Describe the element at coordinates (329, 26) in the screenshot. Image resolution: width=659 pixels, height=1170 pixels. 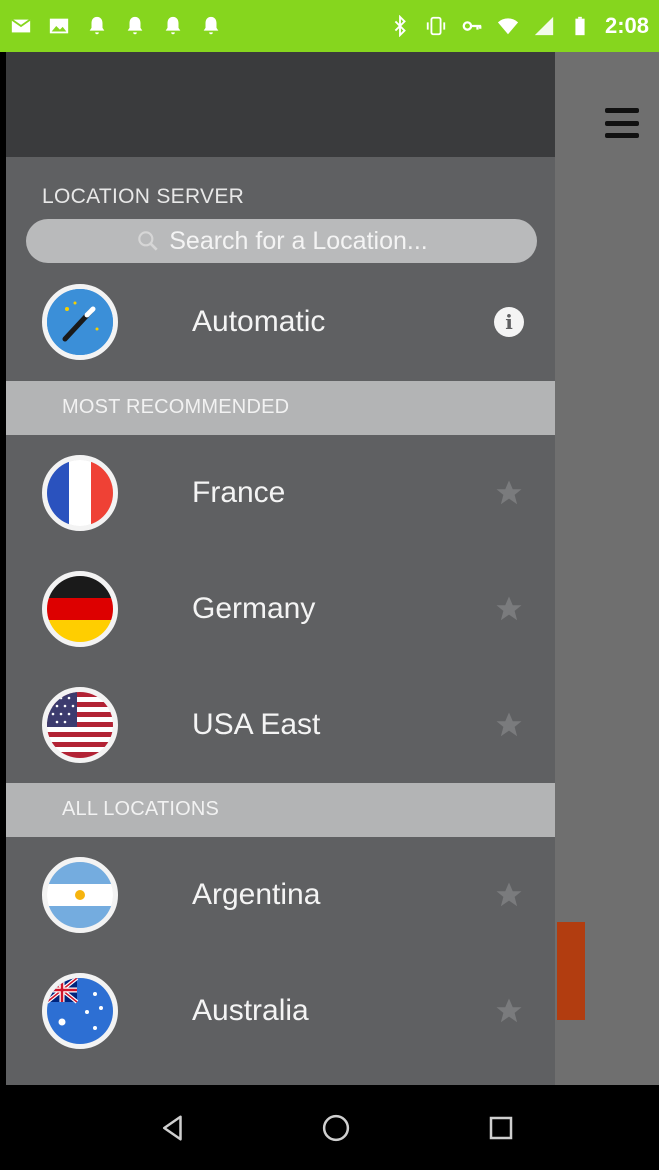
I see `status-bar: 2:08` at that location.